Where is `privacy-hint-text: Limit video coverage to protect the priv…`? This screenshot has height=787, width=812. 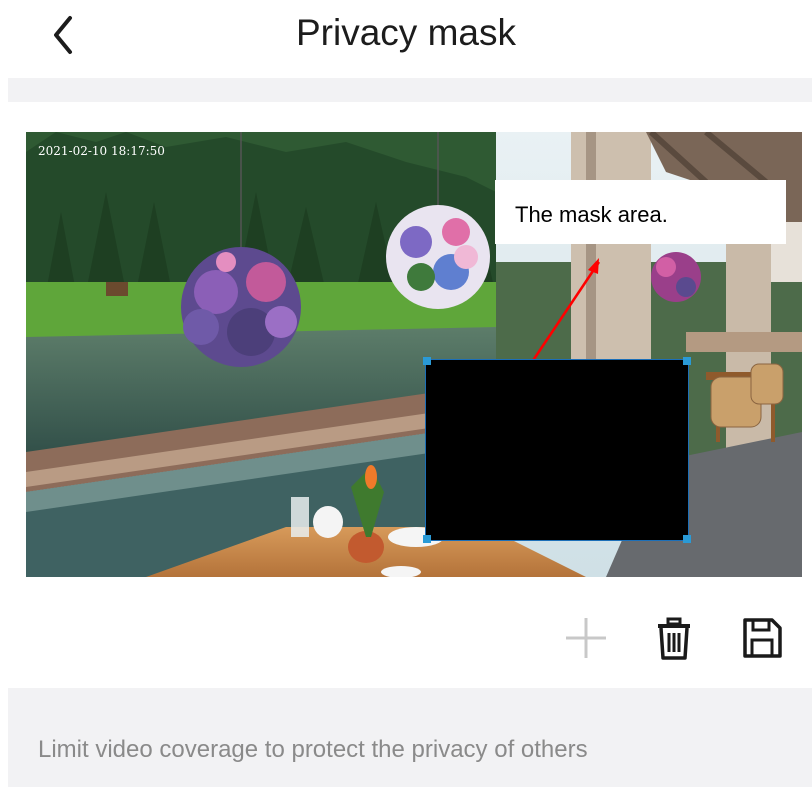 privacy-hint-text: Limit video coverage to protect the priv… is located at coordinates (313, 749).